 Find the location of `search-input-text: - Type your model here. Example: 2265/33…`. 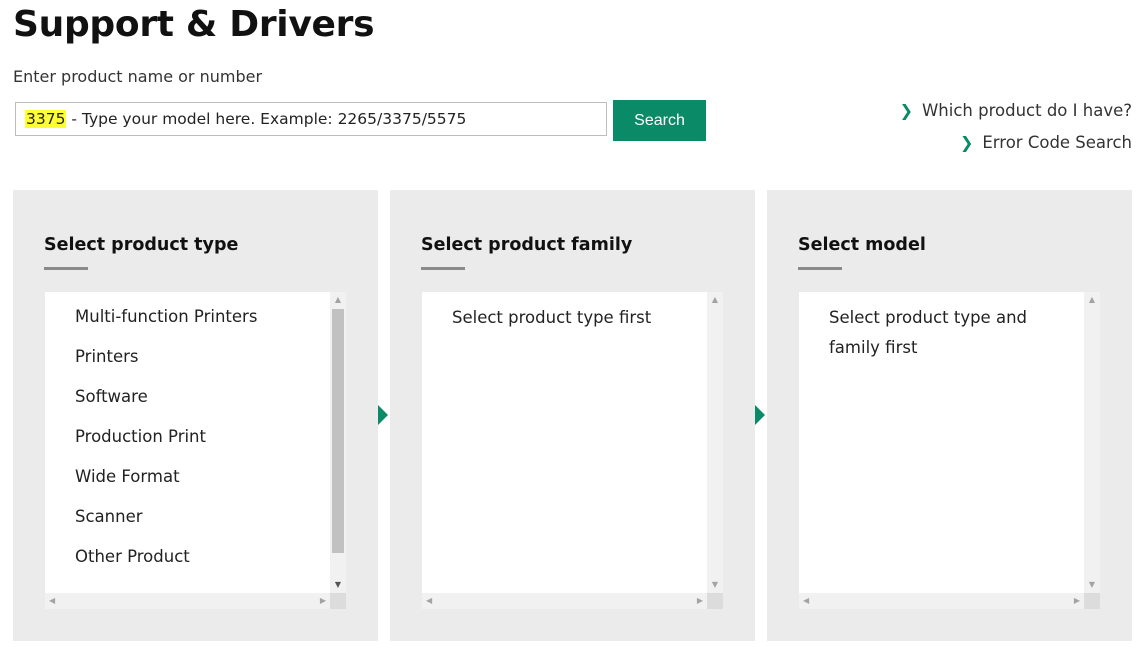

search-input-text: - Type your model here. Example: 2265/33… is located at coordinates (266, 119).